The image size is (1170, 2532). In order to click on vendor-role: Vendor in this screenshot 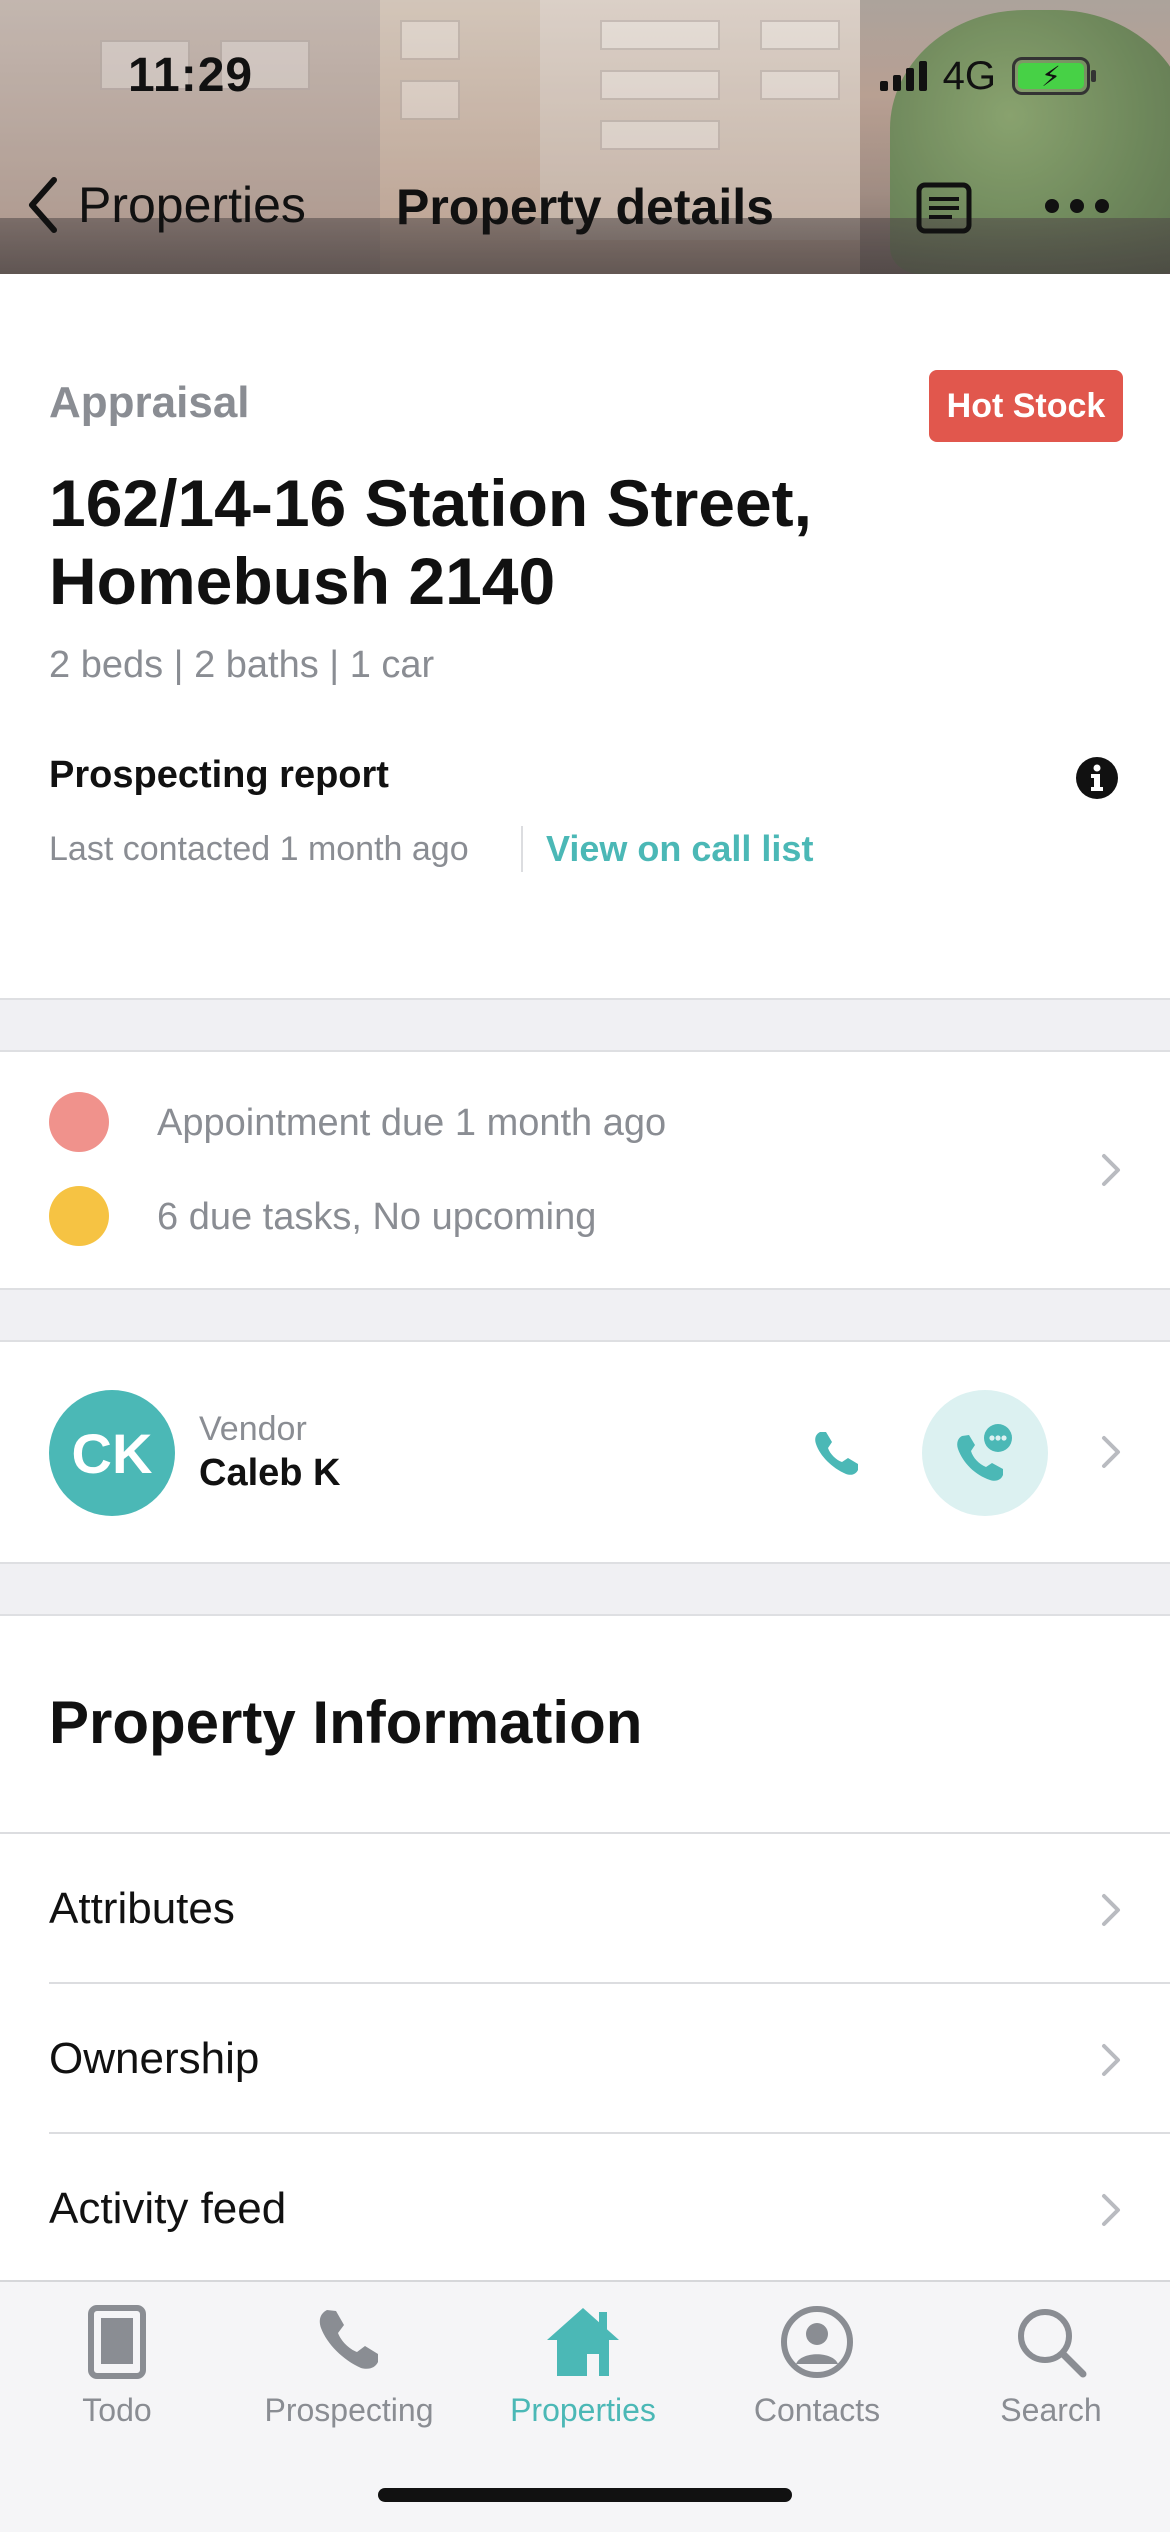, I will do `click(253, 1429)`.